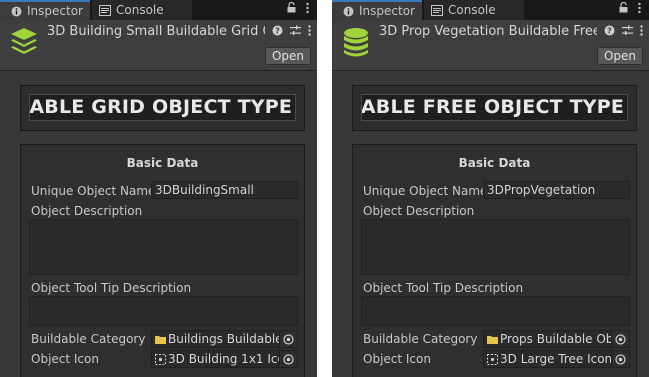 Image resolution: width=649 pixels, height=377 pixels. I want to click on object-icon-value: 3D Large Tree Icon, so click(555, 359).